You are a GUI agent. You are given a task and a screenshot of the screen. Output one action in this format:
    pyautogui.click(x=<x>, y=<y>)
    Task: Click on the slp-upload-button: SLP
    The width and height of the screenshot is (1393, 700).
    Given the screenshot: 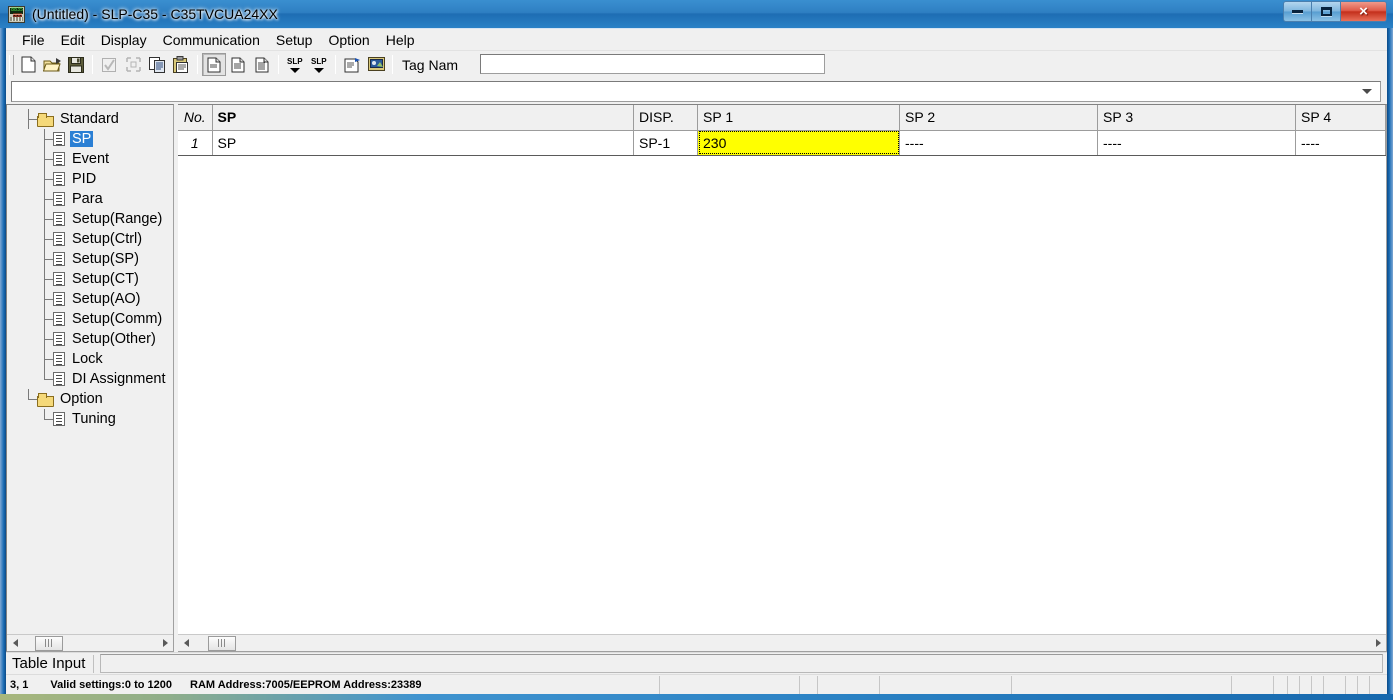 What is the action you would take?
    pyautogui.click(x=295, y=64)
    